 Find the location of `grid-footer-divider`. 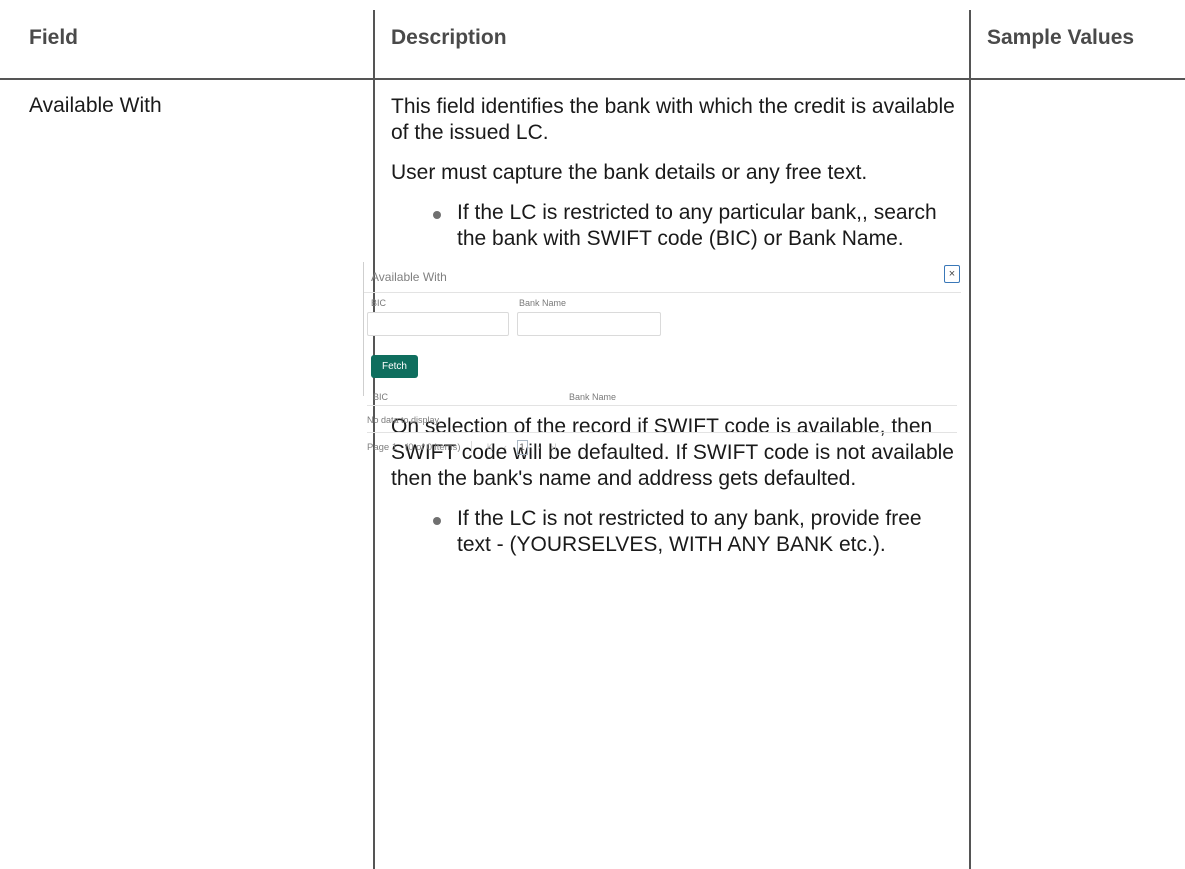

grid-footer-divider is located at coordinates (662, 432).